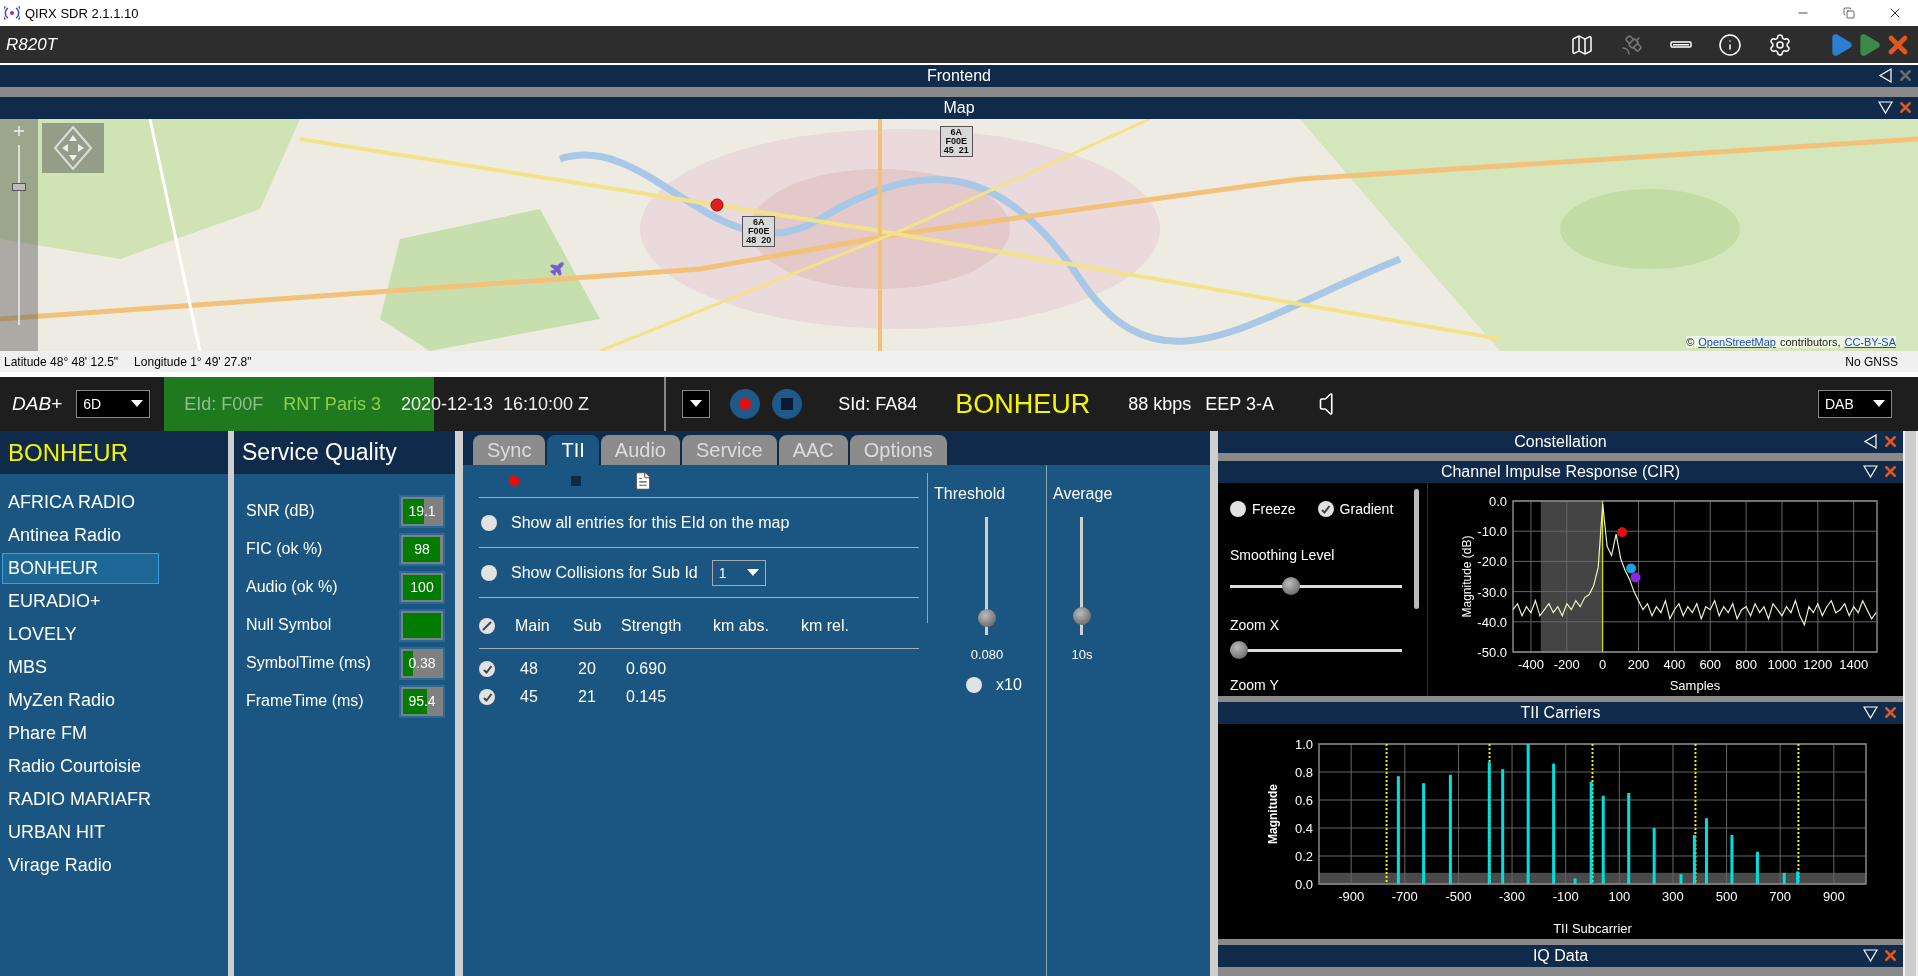 This screenshot has width=1918, height=976. Describe the element at coordinates (1274, 509) in the screenshot. I see `checkbox-label: Freeze` at that location.